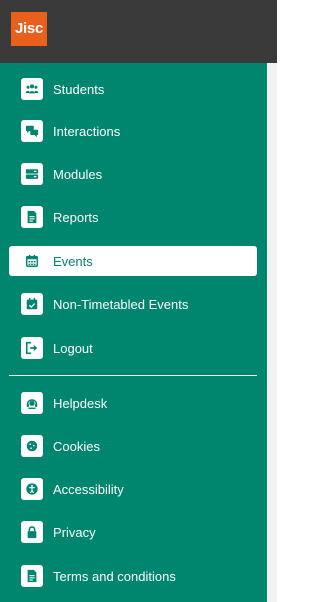  What do you see at coordinates (32, 489) in the screenshot?
I see `accessibility-icon` at bounding box center [32, 489].